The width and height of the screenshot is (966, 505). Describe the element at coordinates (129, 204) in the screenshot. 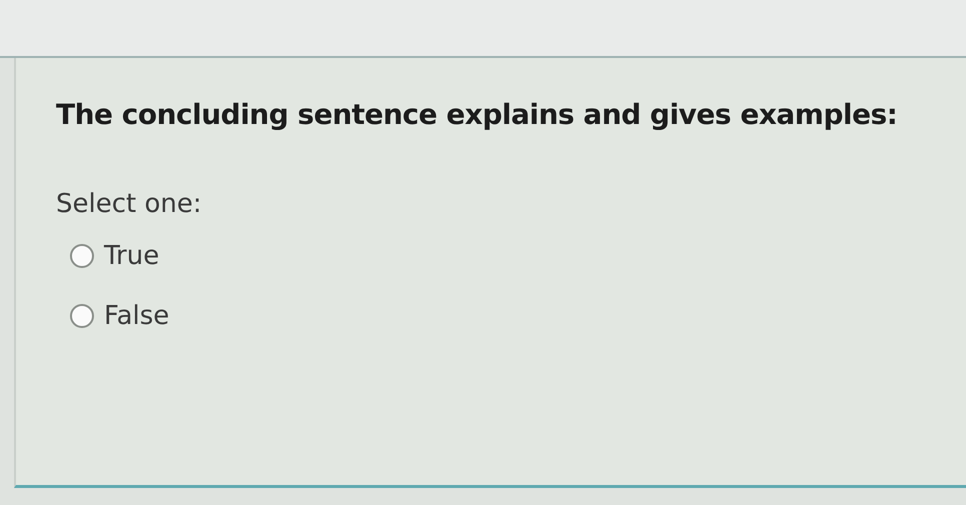

I see `prompt-text: Select one:` at that location.